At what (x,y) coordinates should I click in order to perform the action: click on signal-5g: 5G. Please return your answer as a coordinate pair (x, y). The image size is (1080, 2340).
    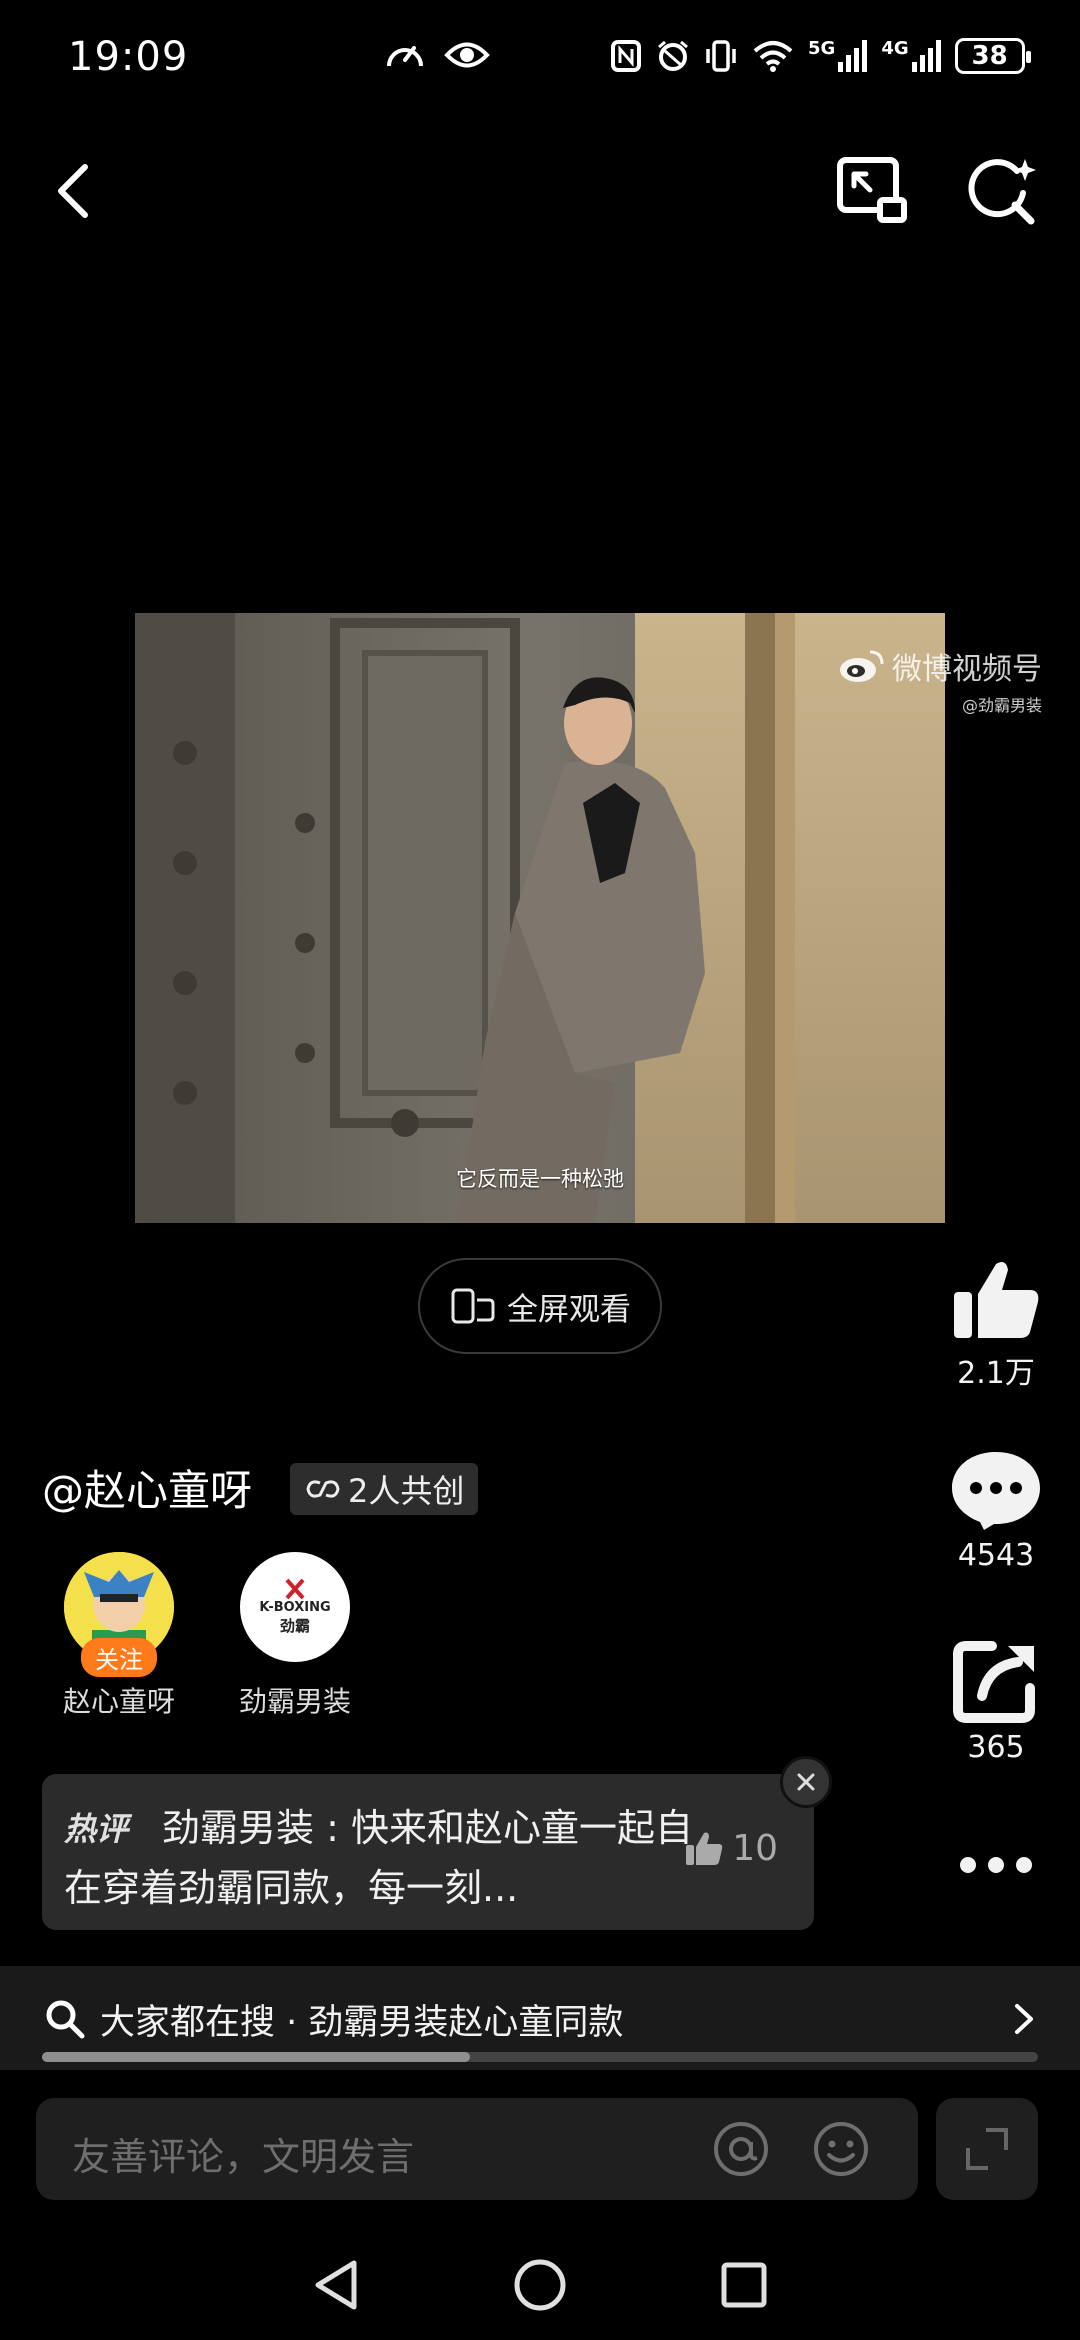
    Looking at the image, I should click on (838, 55).